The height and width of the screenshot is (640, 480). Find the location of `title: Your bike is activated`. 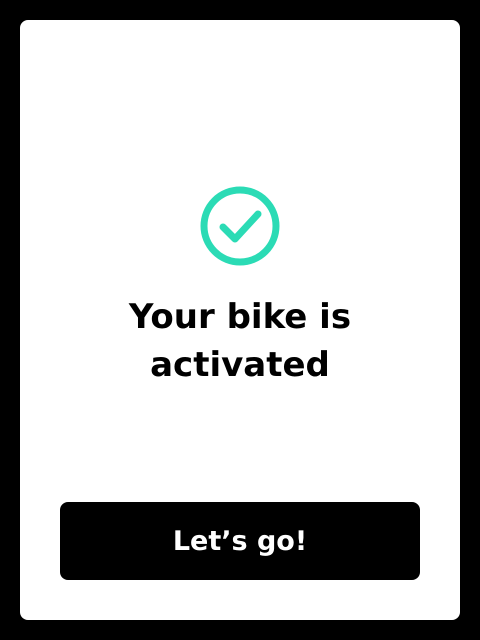

title: Your bike is activated is located at coordinates (240, 341).